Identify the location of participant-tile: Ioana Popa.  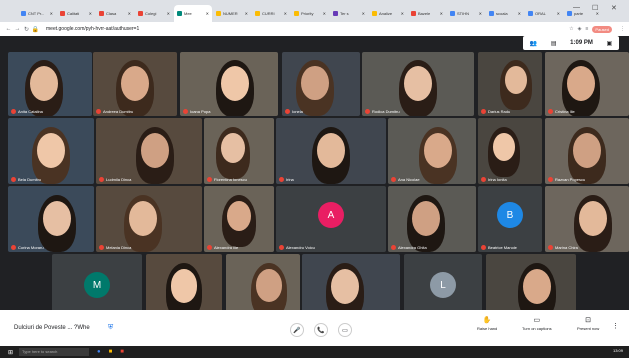
(229, 84).